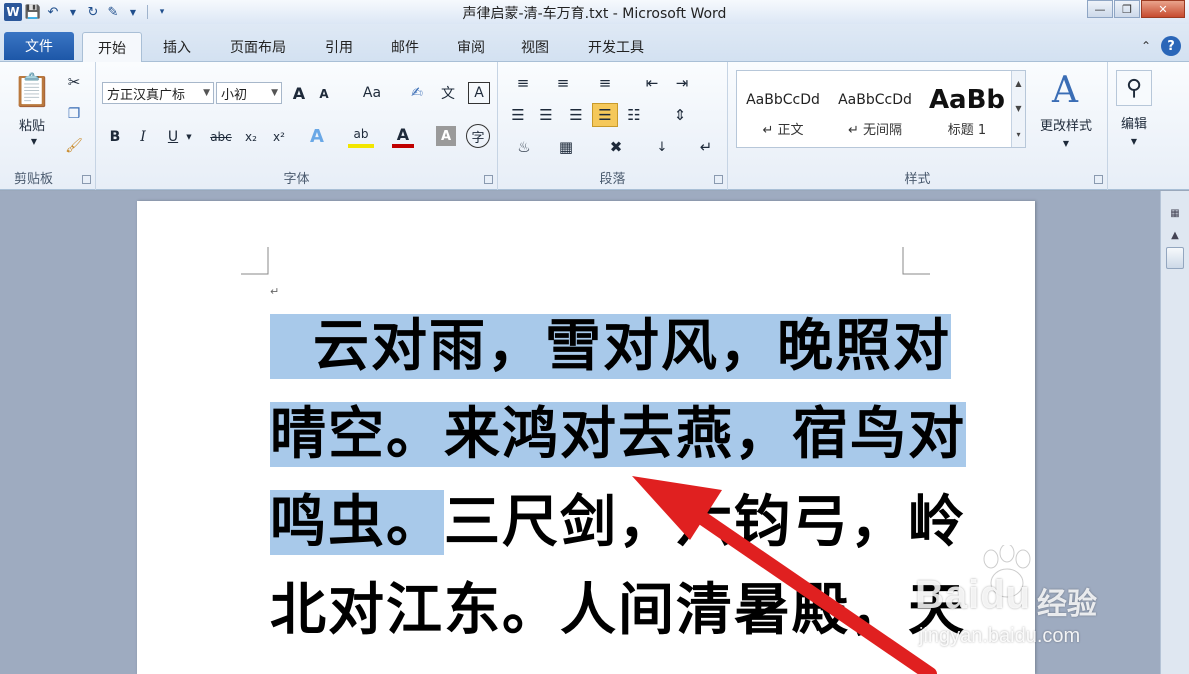  Describe the element at coordinates (973, 595) in the screenshot. I see `watermark-brand: Baidu` at that location.